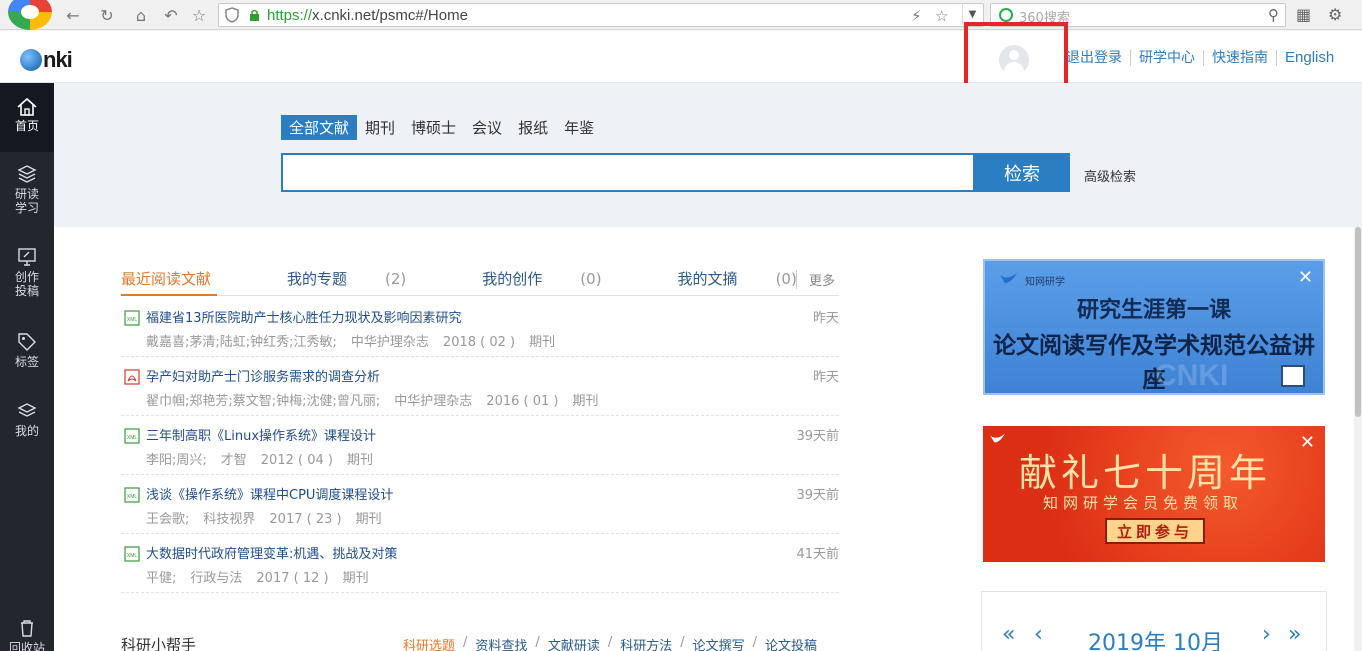 This screenshot has height=651, width=1362. Describe the element at coordinates (1154, 363) in the screenshot. I see `banner-subheadline: 论文阅读写作及学术规范公益讲座` at that location.